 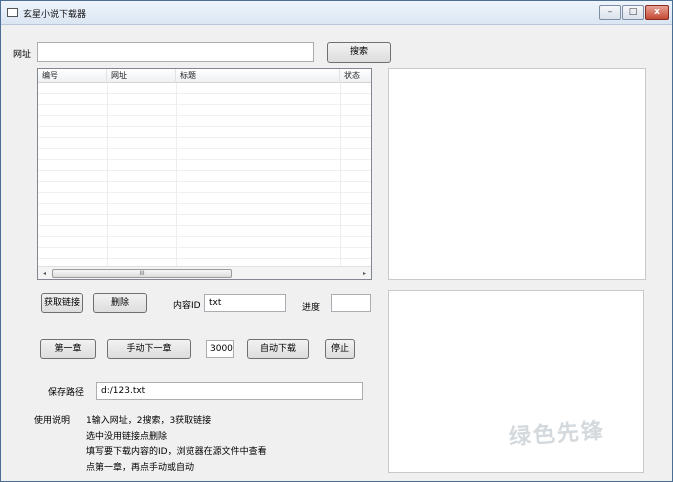 What do you see at coordinates (120, 303) in the screenshot?
I see `delete-button: 删除` at bounding box center [120, 303].